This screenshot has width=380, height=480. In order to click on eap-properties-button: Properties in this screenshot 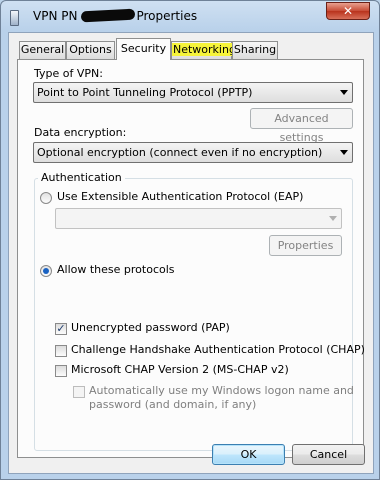, I will do `click(305, 245)`.